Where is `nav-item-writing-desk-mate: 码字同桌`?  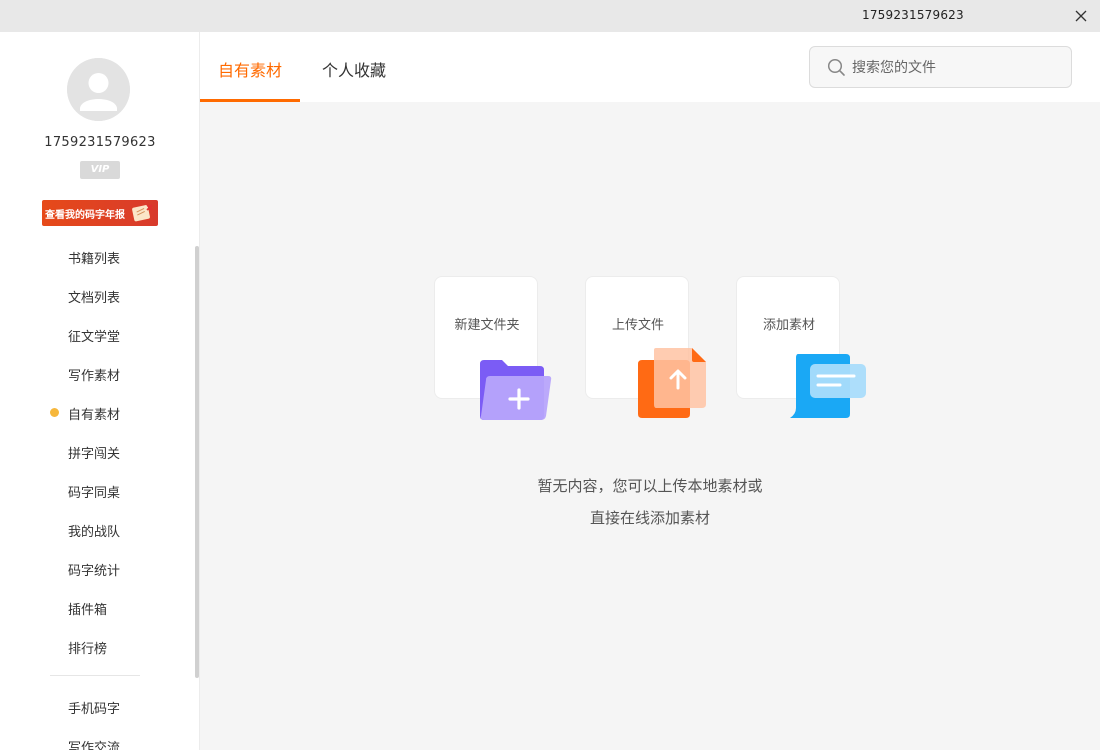 nav-item-writing-desk-mate: 码字同桌 is located at coordinates (97, 490).